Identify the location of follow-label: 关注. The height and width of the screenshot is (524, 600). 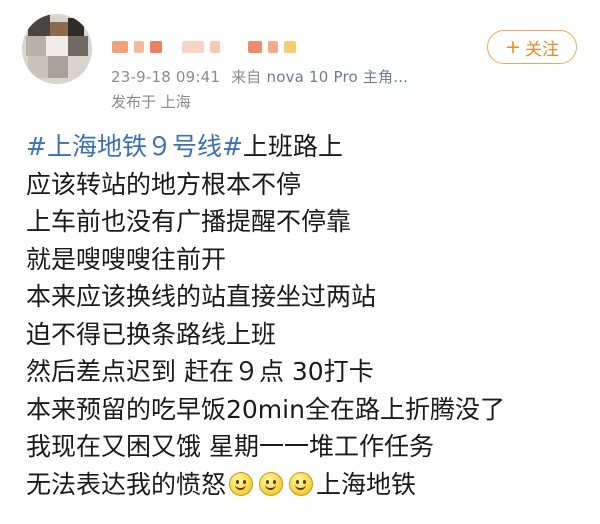
(541, 49).